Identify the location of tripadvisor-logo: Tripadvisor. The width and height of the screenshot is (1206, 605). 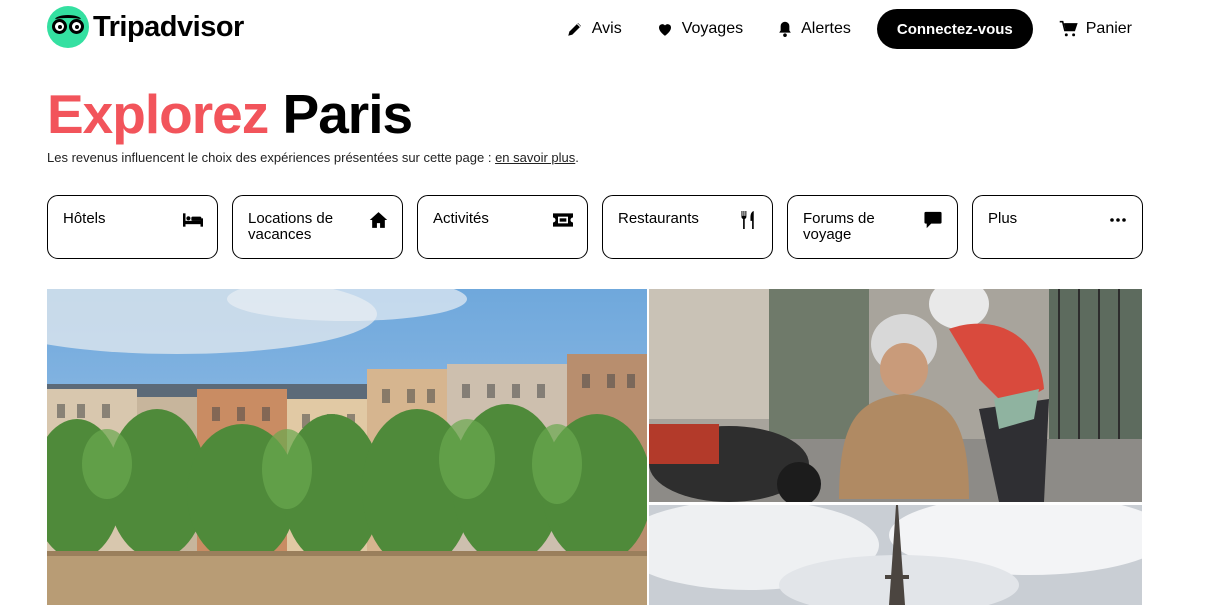
(145, 27).